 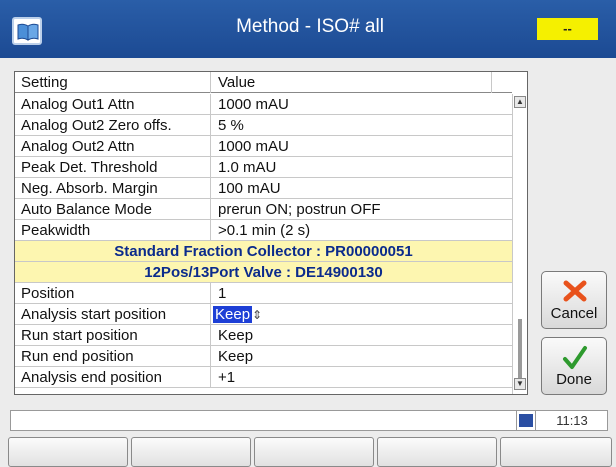 What do you see at coordinates (574, 379) in the screenshot?
I see `done-label: Done` at bounding box center [574, 379].